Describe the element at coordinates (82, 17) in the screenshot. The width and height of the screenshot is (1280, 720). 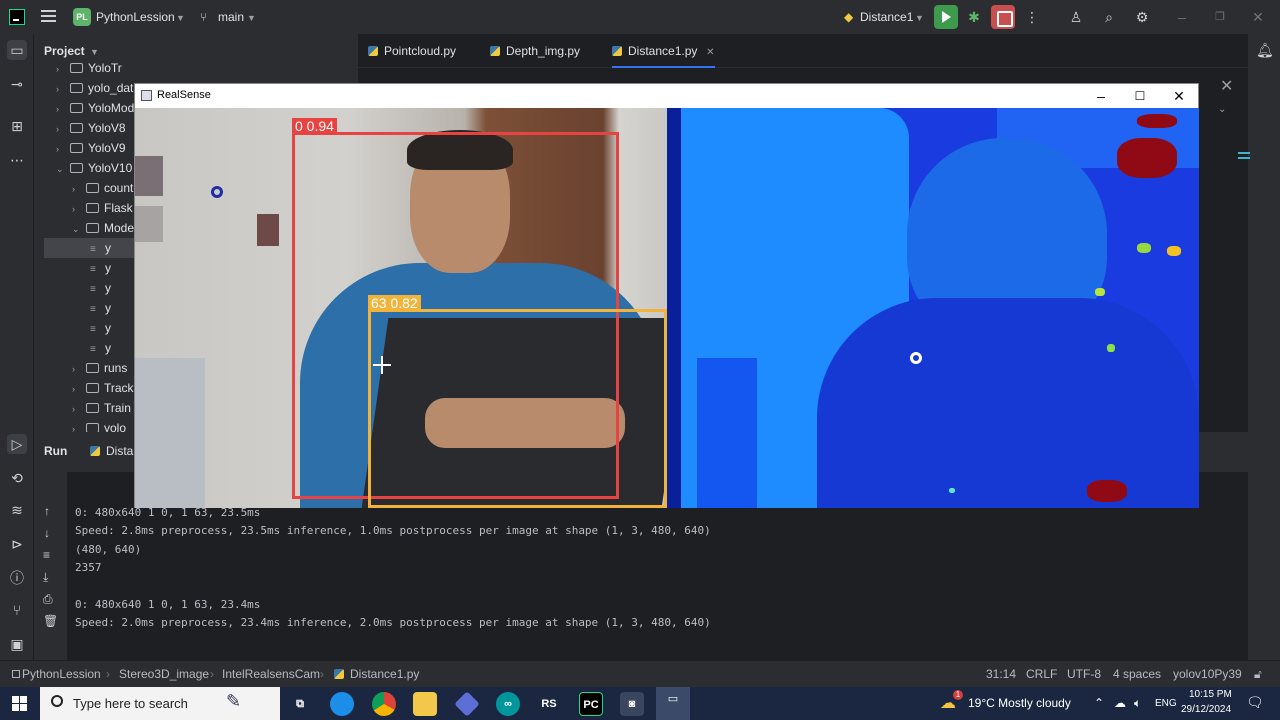
I see `project-badge: PL` at that location.